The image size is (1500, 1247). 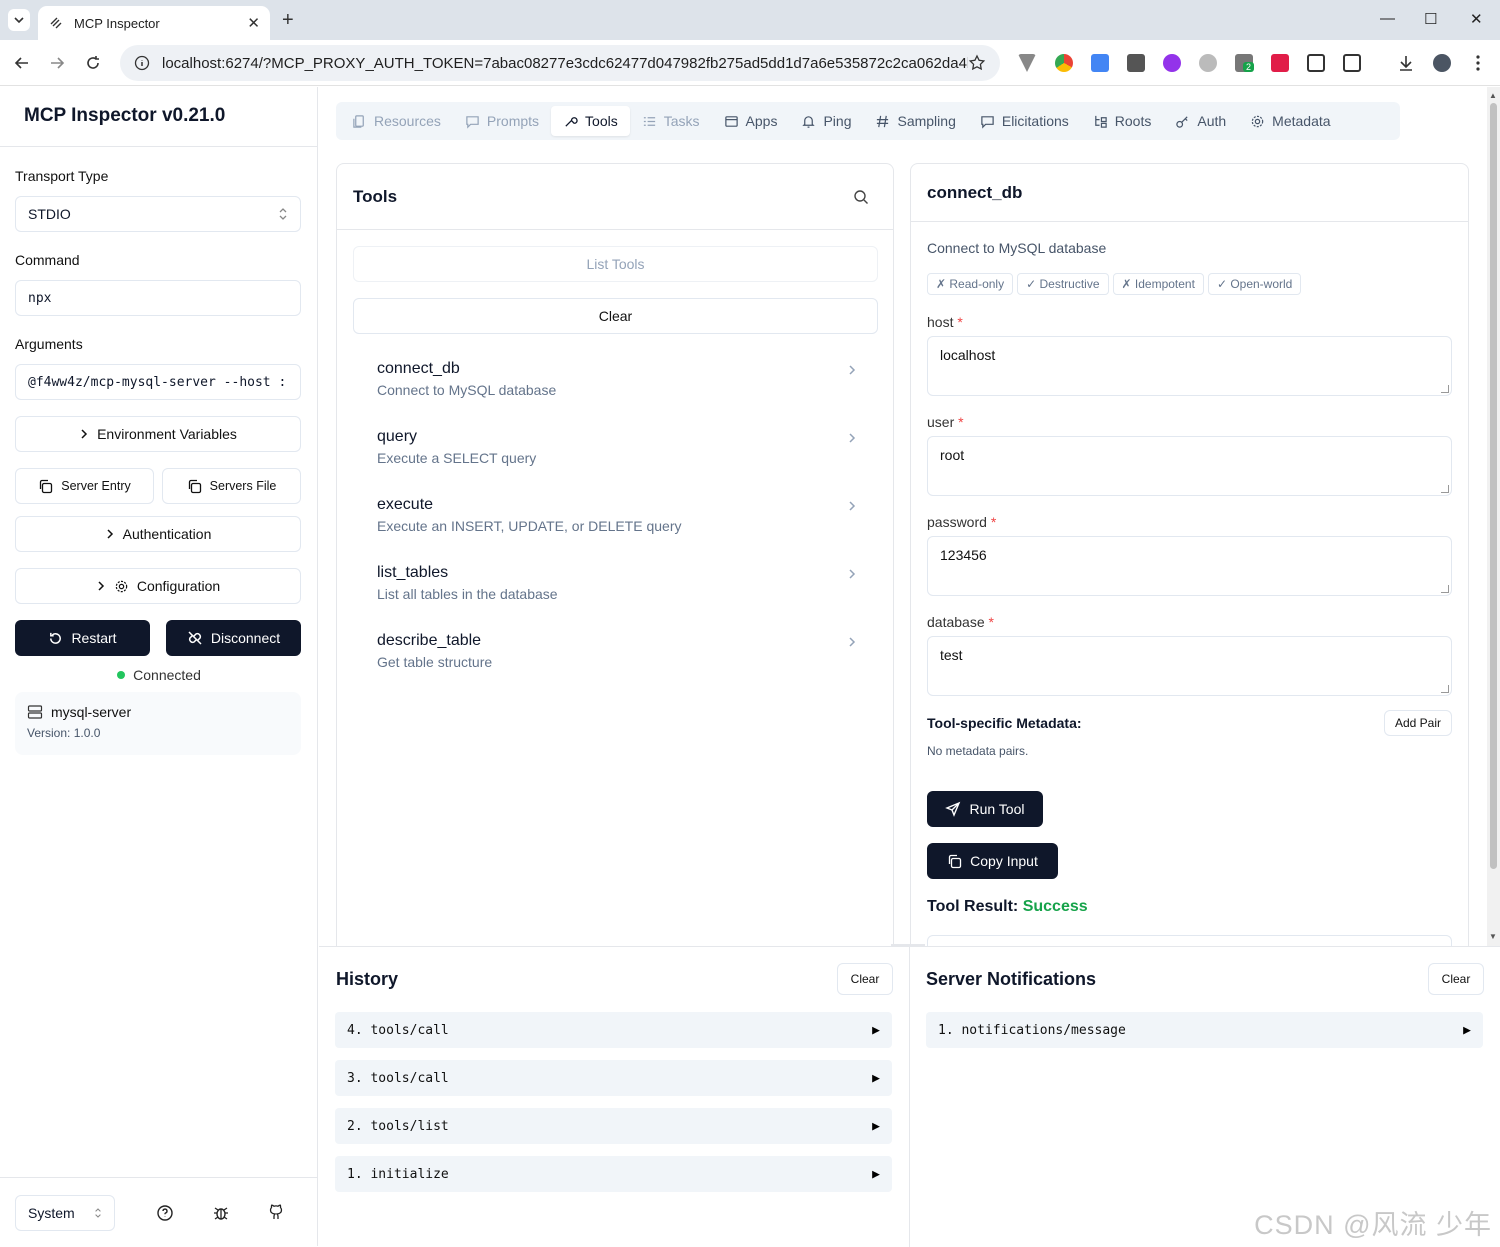 What do you see at coordinates (398, 1030) in the screenshot?
I see `history-item-label: 4. tools/call` at bounding box center [398, 1030].